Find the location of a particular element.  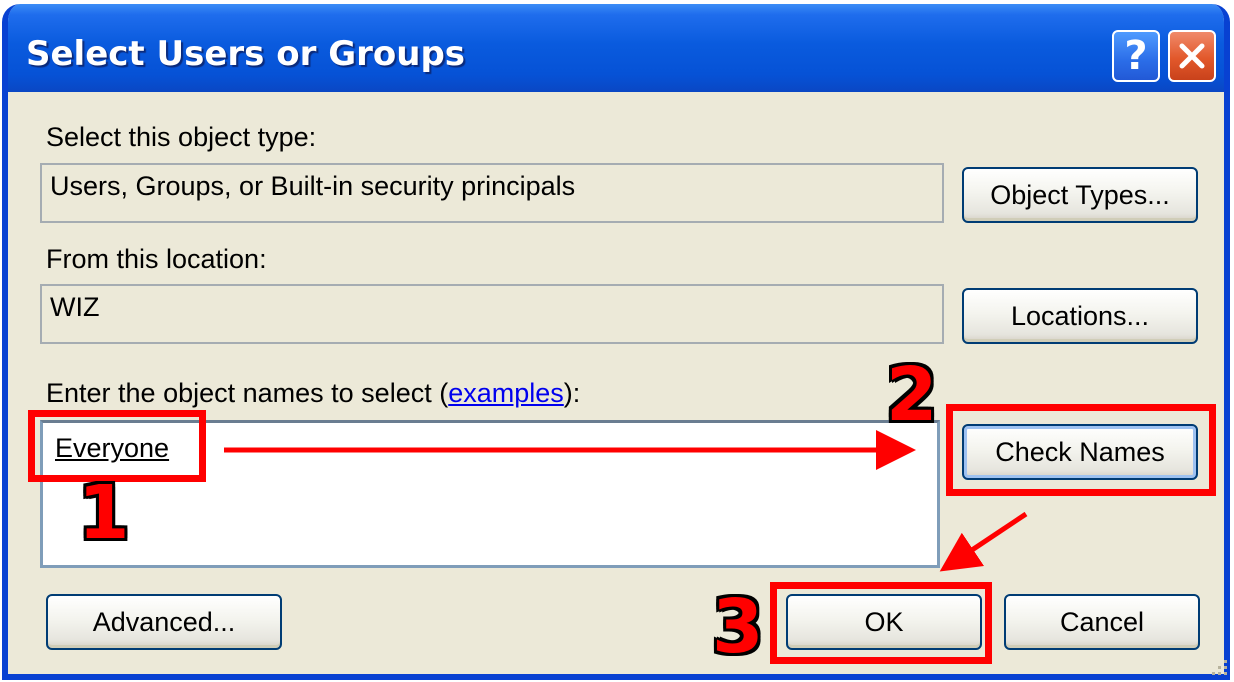

window-title: Select Users or Groups is located at coordinates (246, 54).